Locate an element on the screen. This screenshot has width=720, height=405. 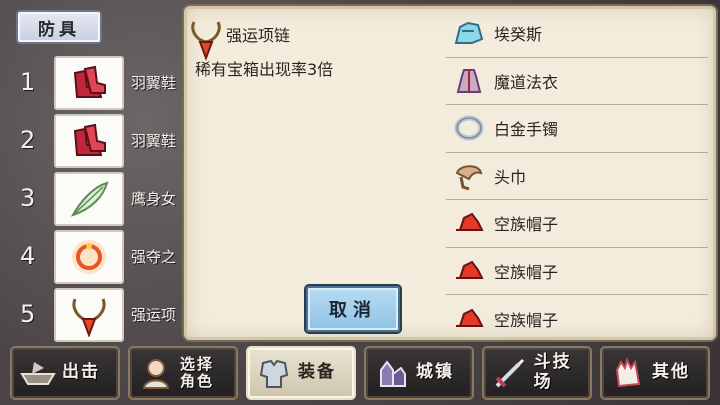
armor-category-tab: 防具 is located at coordinates (59, 27).